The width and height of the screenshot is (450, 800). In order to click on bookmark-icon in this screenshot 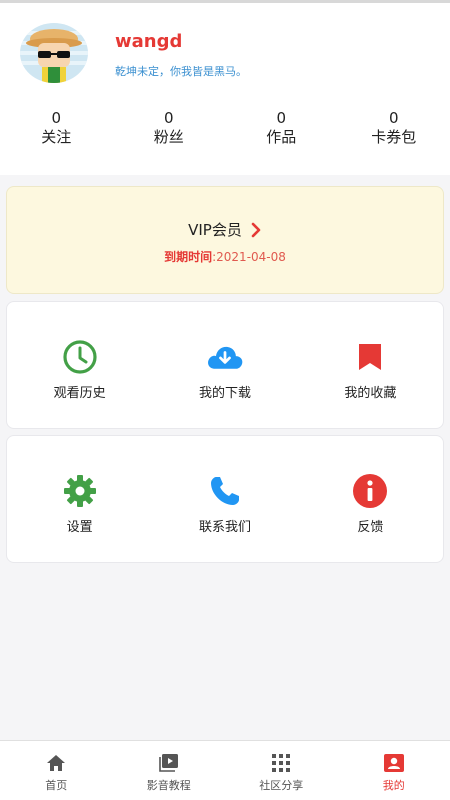, I will do `click(370, 357)`.